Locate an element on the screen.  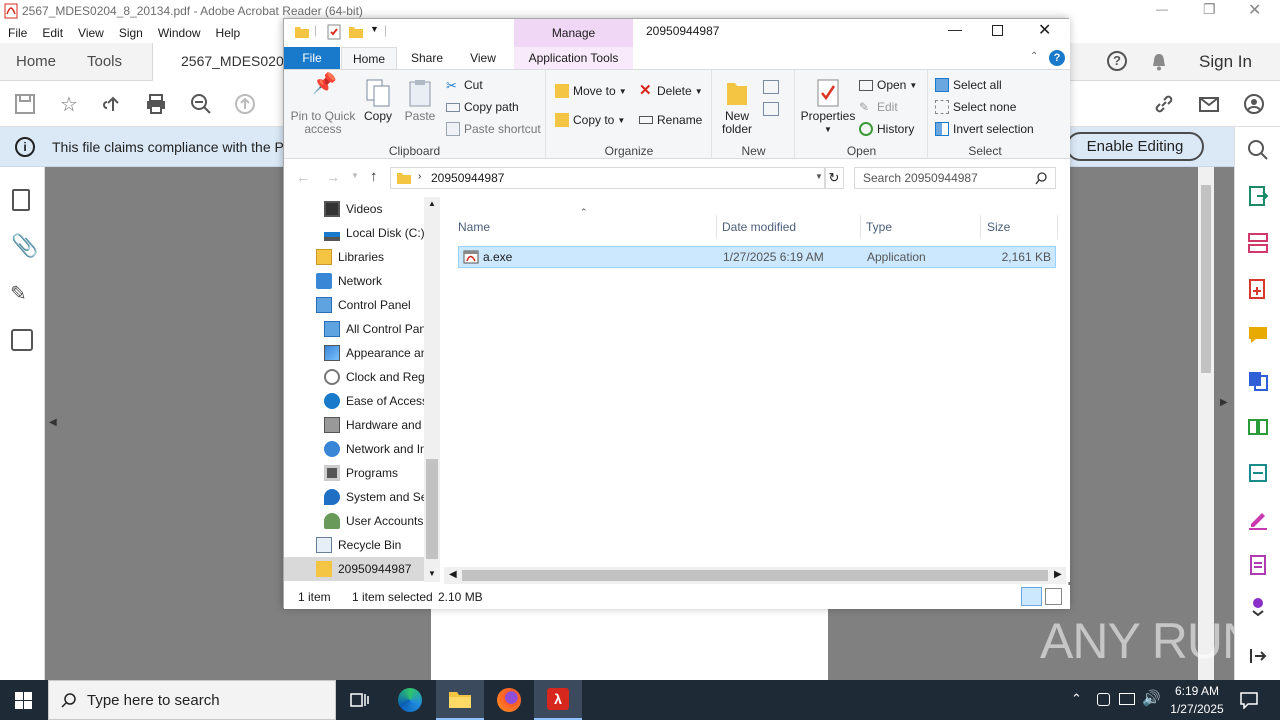
edit-button: ✎ Edit is located at coordinates (878, 107).